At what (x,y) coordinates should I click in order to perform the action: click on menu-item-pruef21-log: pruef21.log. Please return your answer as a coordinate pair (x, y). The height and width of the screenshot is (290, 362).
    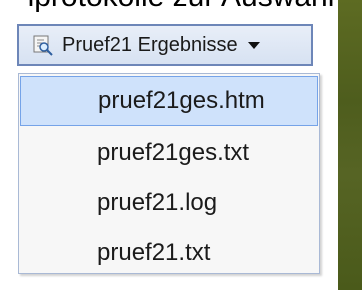
    Looking at the image, I should click on (169, 203).